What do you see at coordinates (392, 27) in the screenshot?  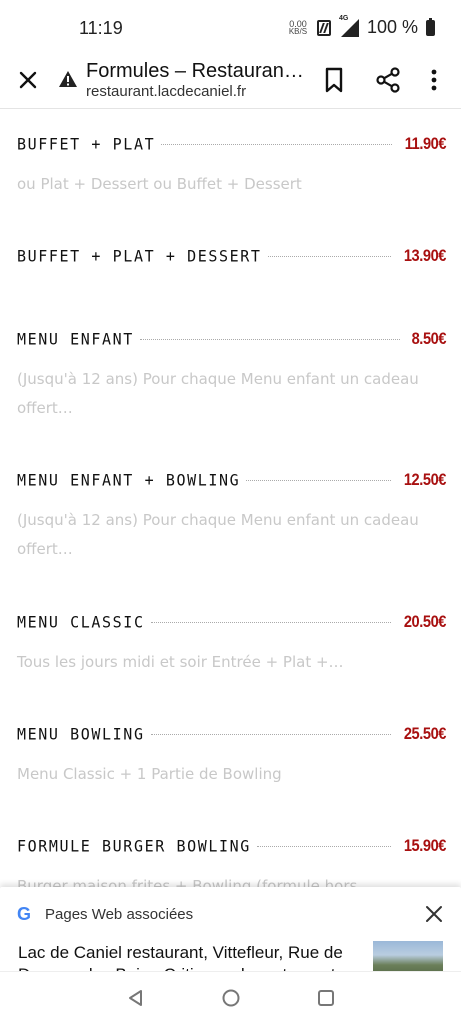 I see `battery-percent: 100 %` at bounding box center [392, 27].